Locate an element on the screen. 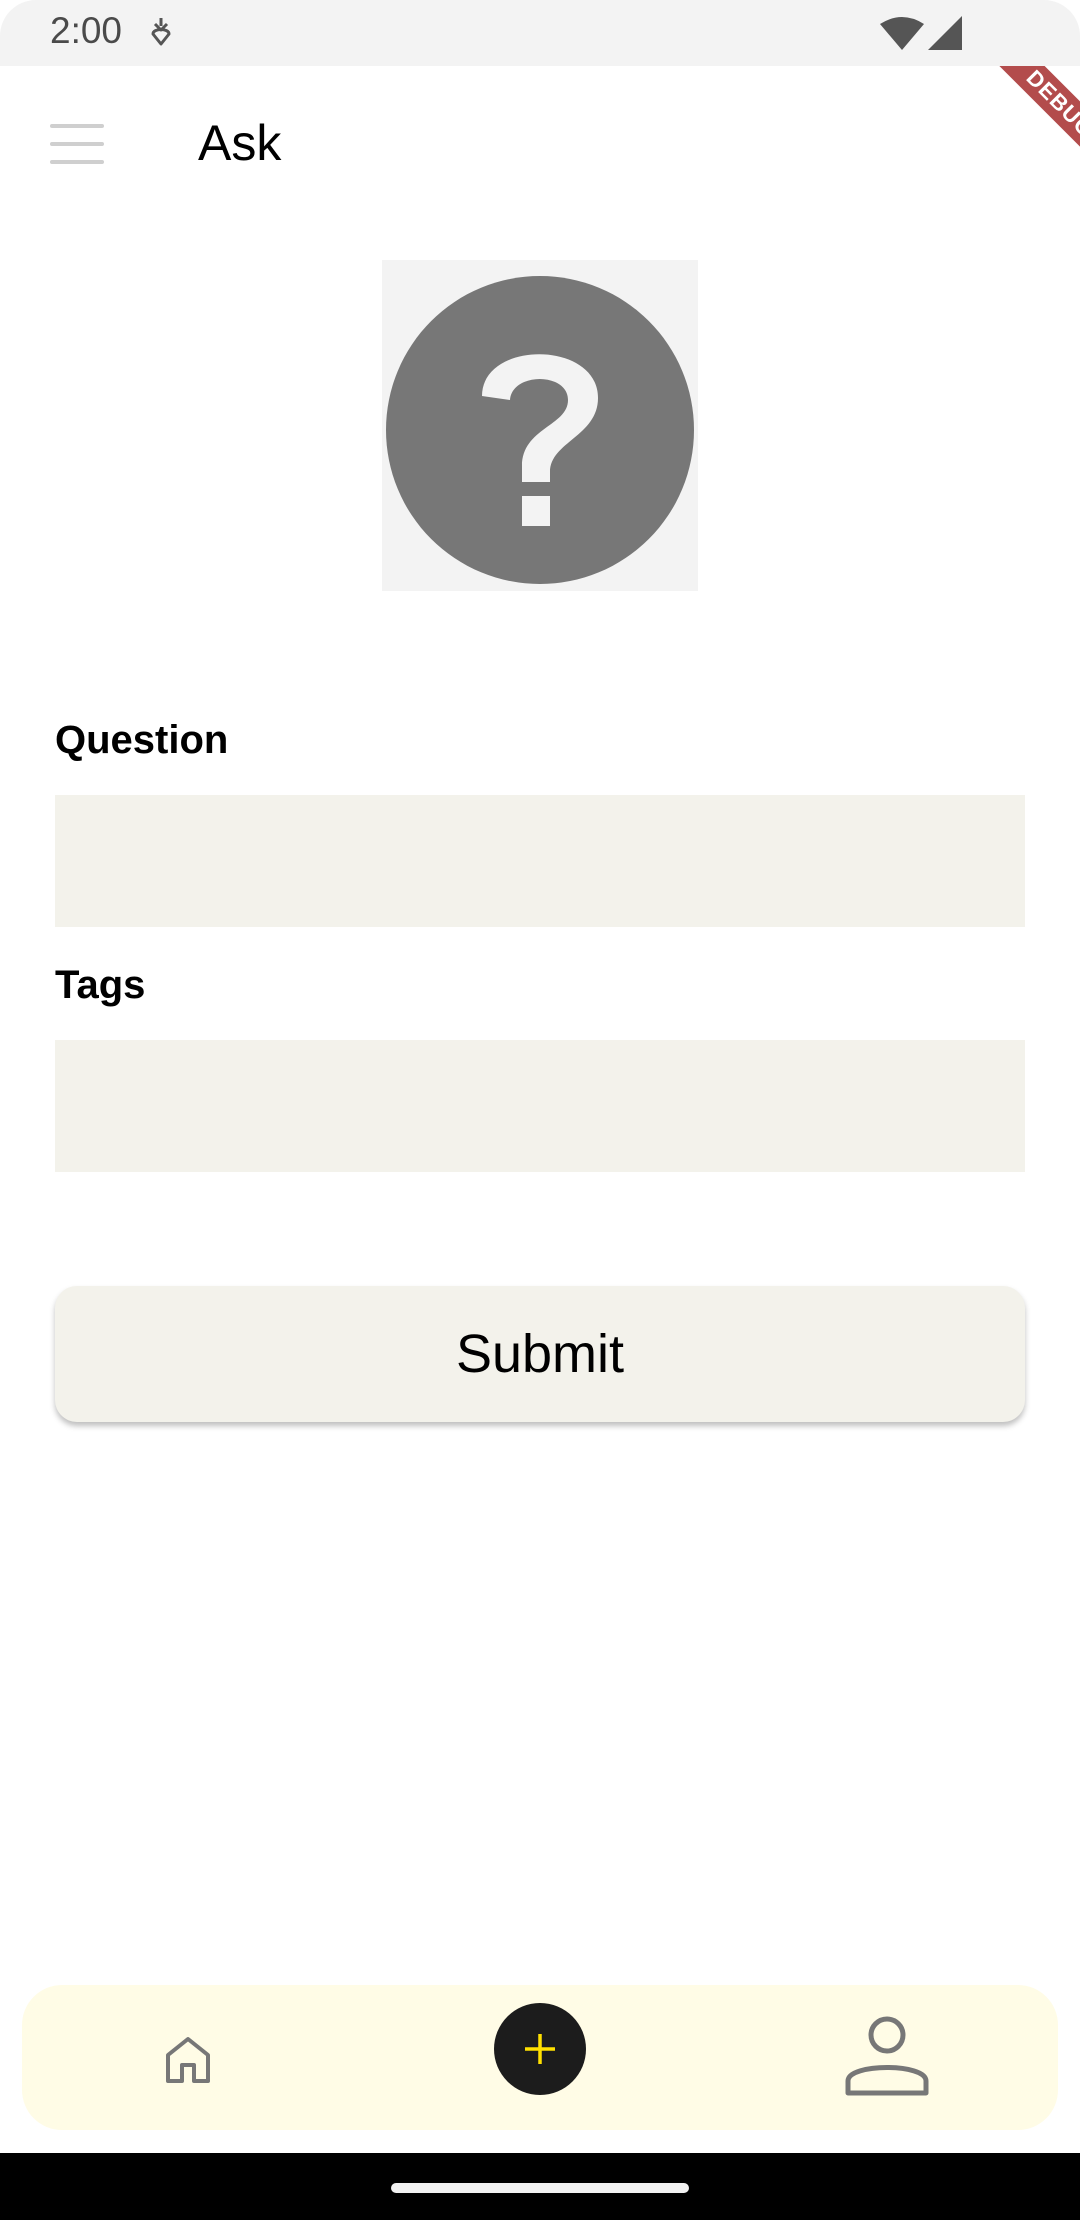 The width and height of the screenshot is (1080, 2220). question-input is located at coordinates (540, 861).